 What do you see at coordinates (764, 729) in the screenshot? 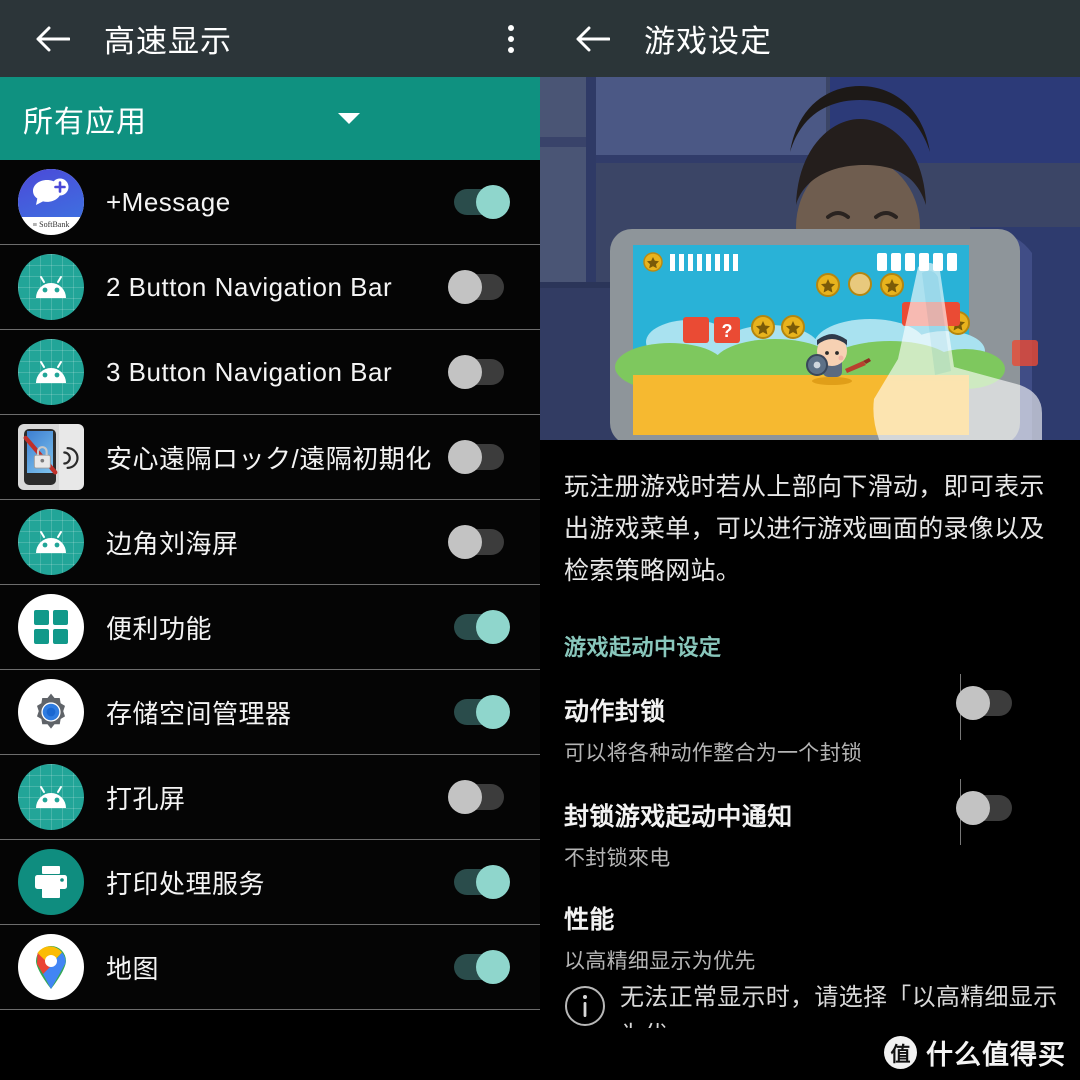
I see `preference-texts: 动作封锁 可以将各种动作整合为一个封锁` at bounding box center [764, 729].